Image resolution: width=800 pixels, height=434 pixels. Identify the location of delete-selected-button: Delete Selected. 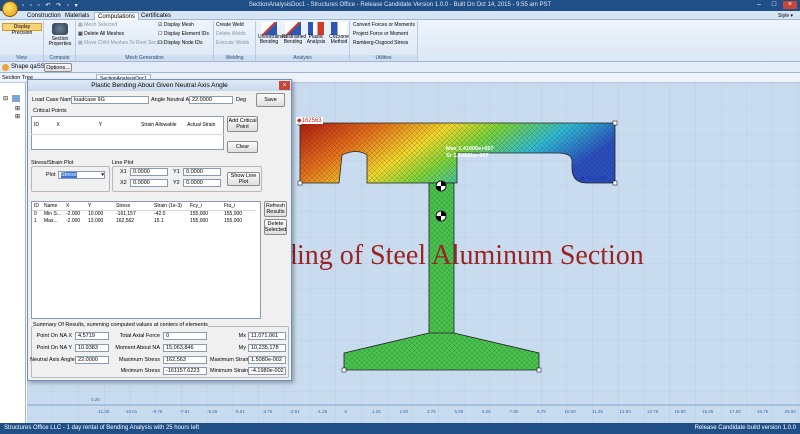
(275, 227).